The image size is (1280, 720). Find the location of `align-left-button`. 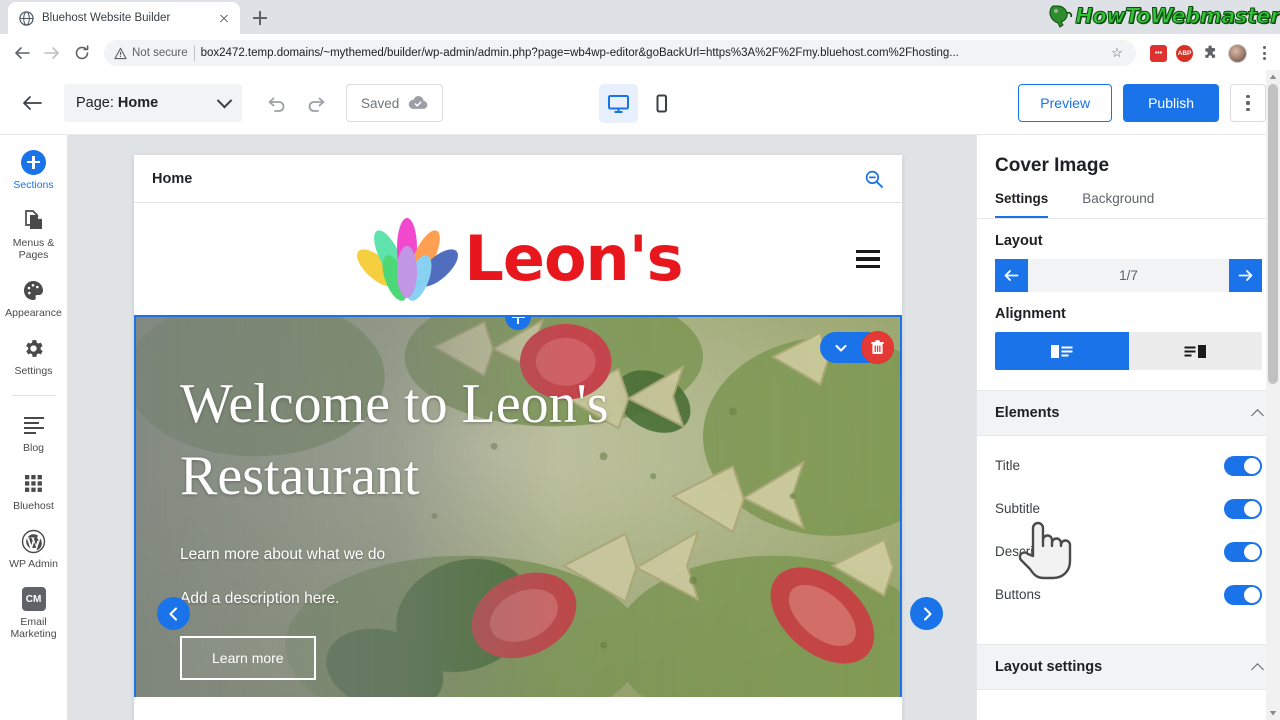

align-left-button is located at coordinates (1062, 351).